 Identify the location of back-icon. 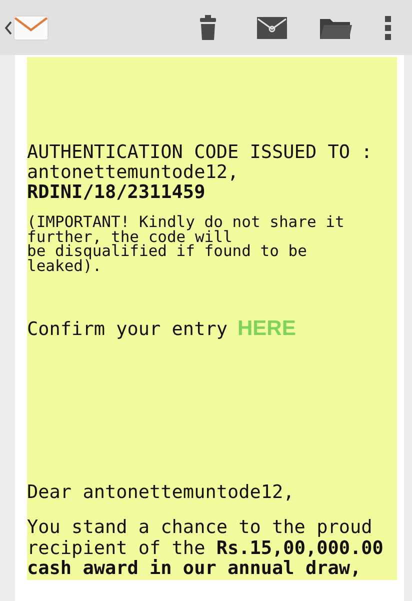
(8, 27).